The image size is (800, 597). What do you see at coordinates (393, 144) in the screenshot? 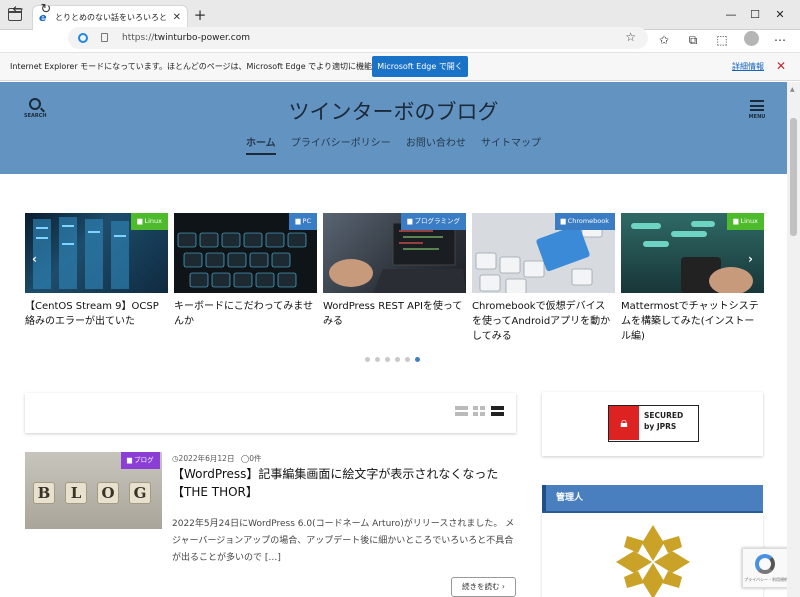
I see `global-nav: ホーム プライバシーポリシー お問い合わせ サイトマップ` at bounding box center [393, 144].